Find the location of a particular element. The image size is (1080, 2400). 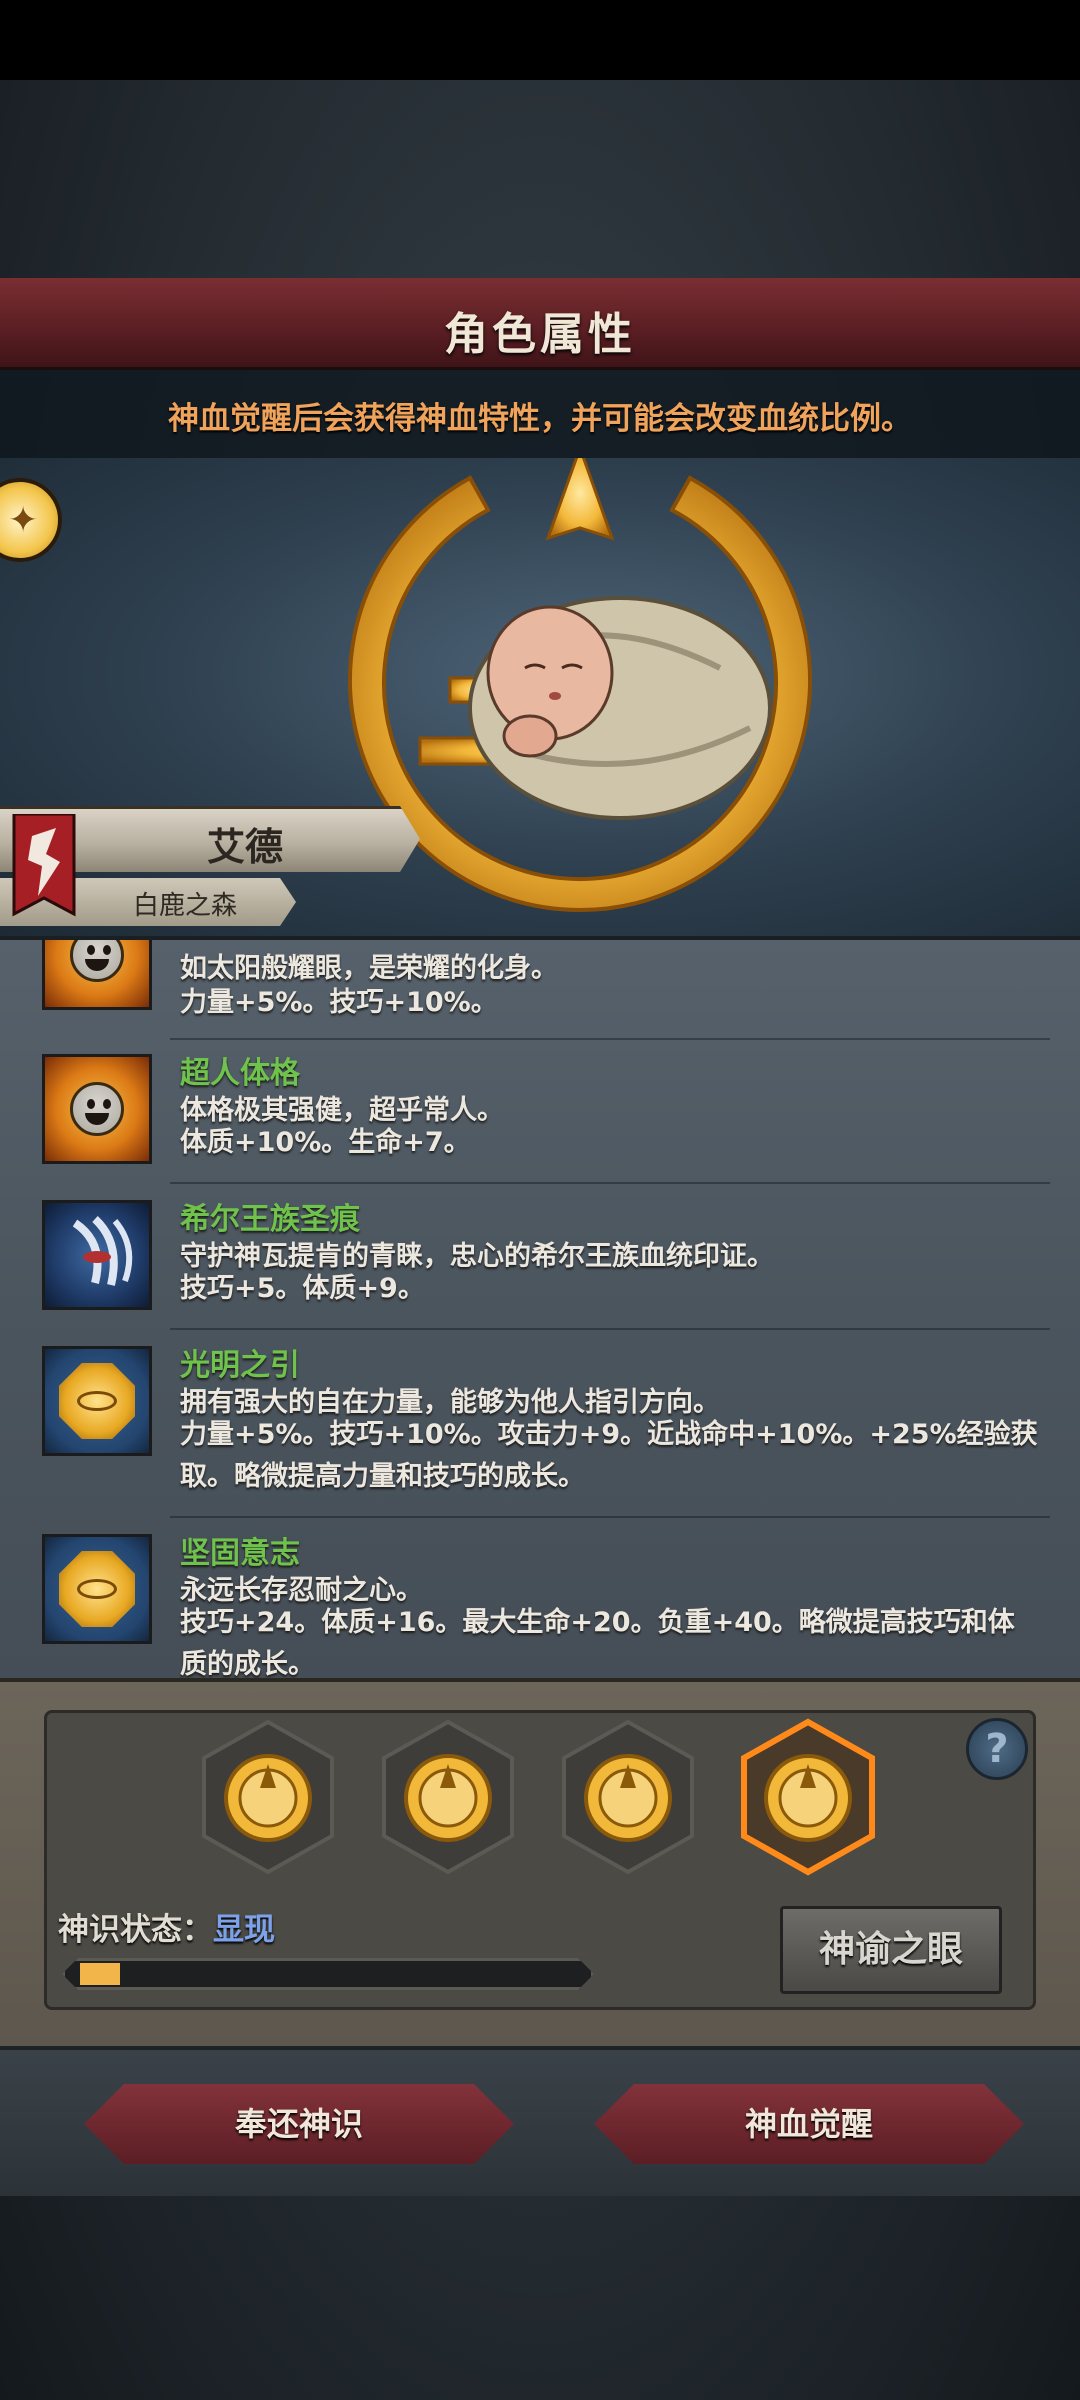

trait-description: 如太阳般耀眼，是荣耀的化身。 is located at coordinates (369, 968).